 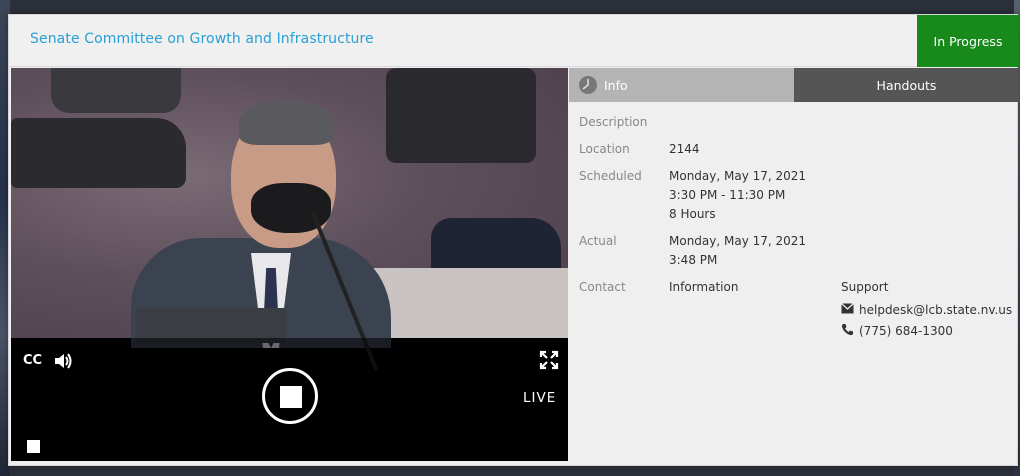 I want to click on support-phone-text: (775) 684-1300, so click(x=906, y=331).